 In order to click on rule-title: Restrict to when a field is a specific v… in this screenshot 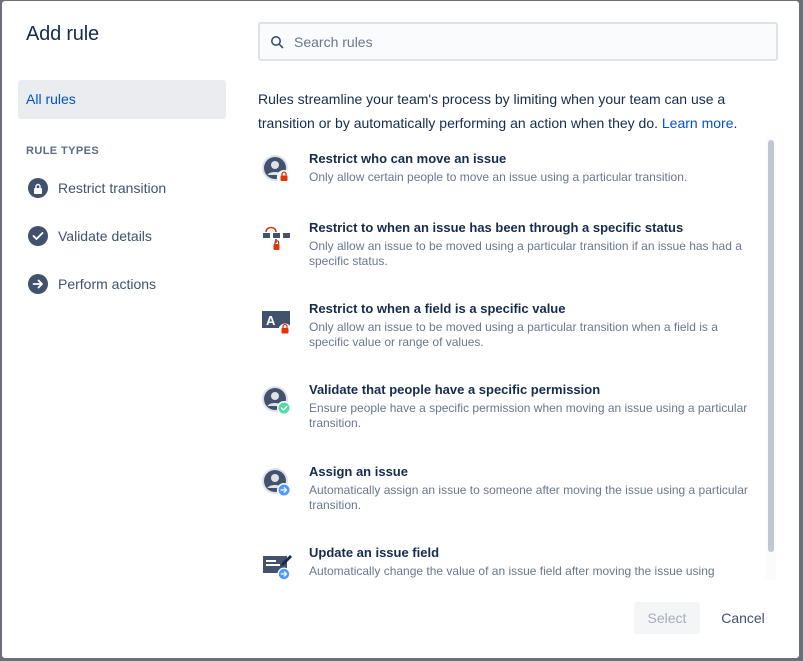, I will do `click(437, 308)`.